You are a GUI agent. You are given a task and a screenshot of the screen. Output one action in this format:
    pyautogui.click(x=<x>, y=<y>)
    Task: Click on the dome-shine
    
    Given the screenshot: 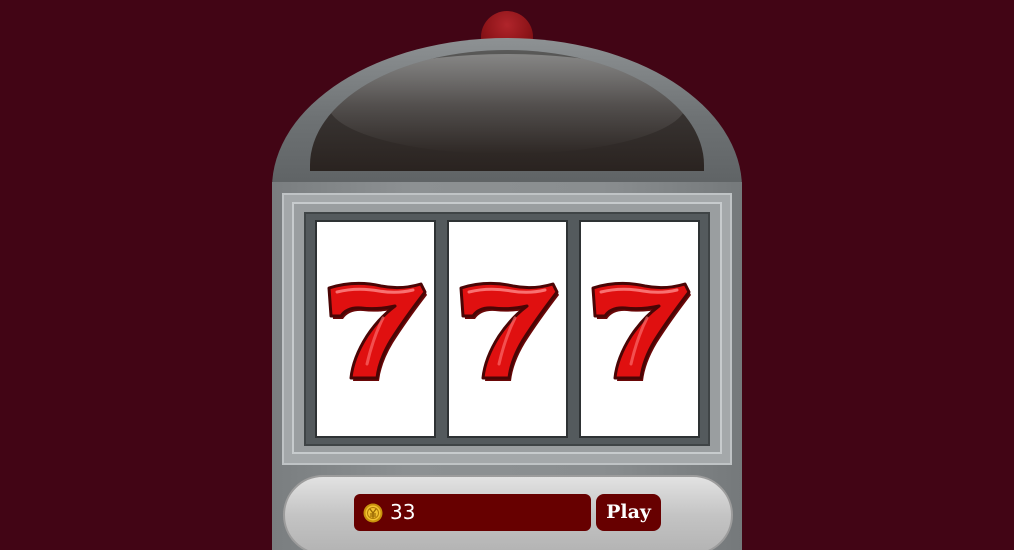 What is the action you would take?
    pyautogui.click(x=507, y=104)
    